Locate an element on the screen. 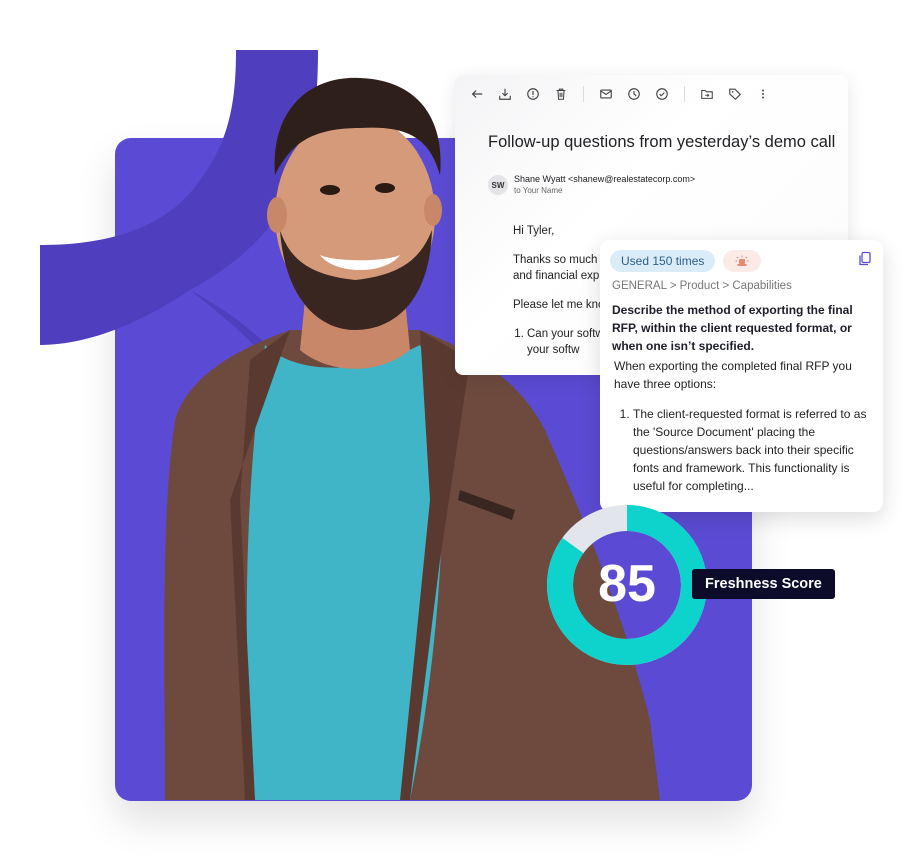 The height and width of the screenshot is (858, 920). email-toolbar is located at coordinates (651, 94).